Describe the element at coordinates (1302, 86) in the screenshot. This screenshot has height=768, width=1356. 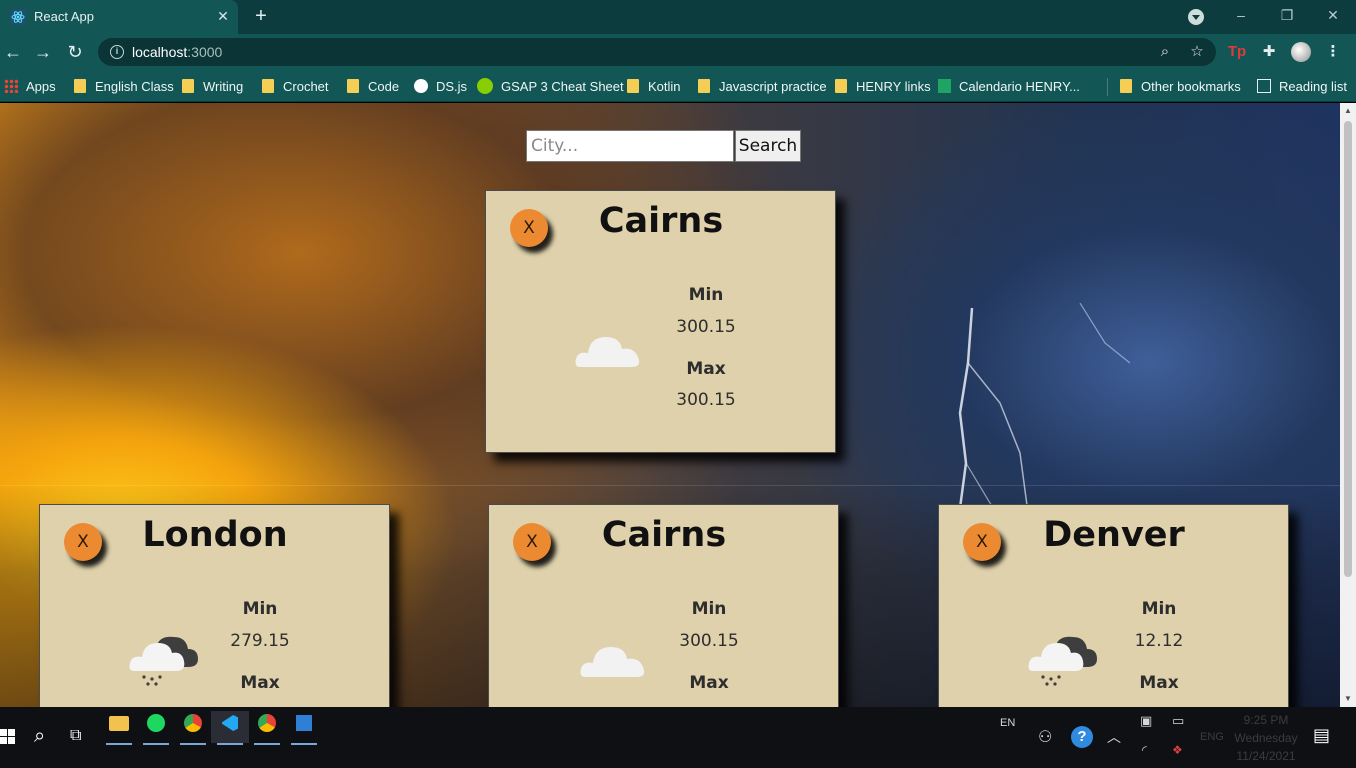
I see `bookmark-reading-list: Reading list` at that location.